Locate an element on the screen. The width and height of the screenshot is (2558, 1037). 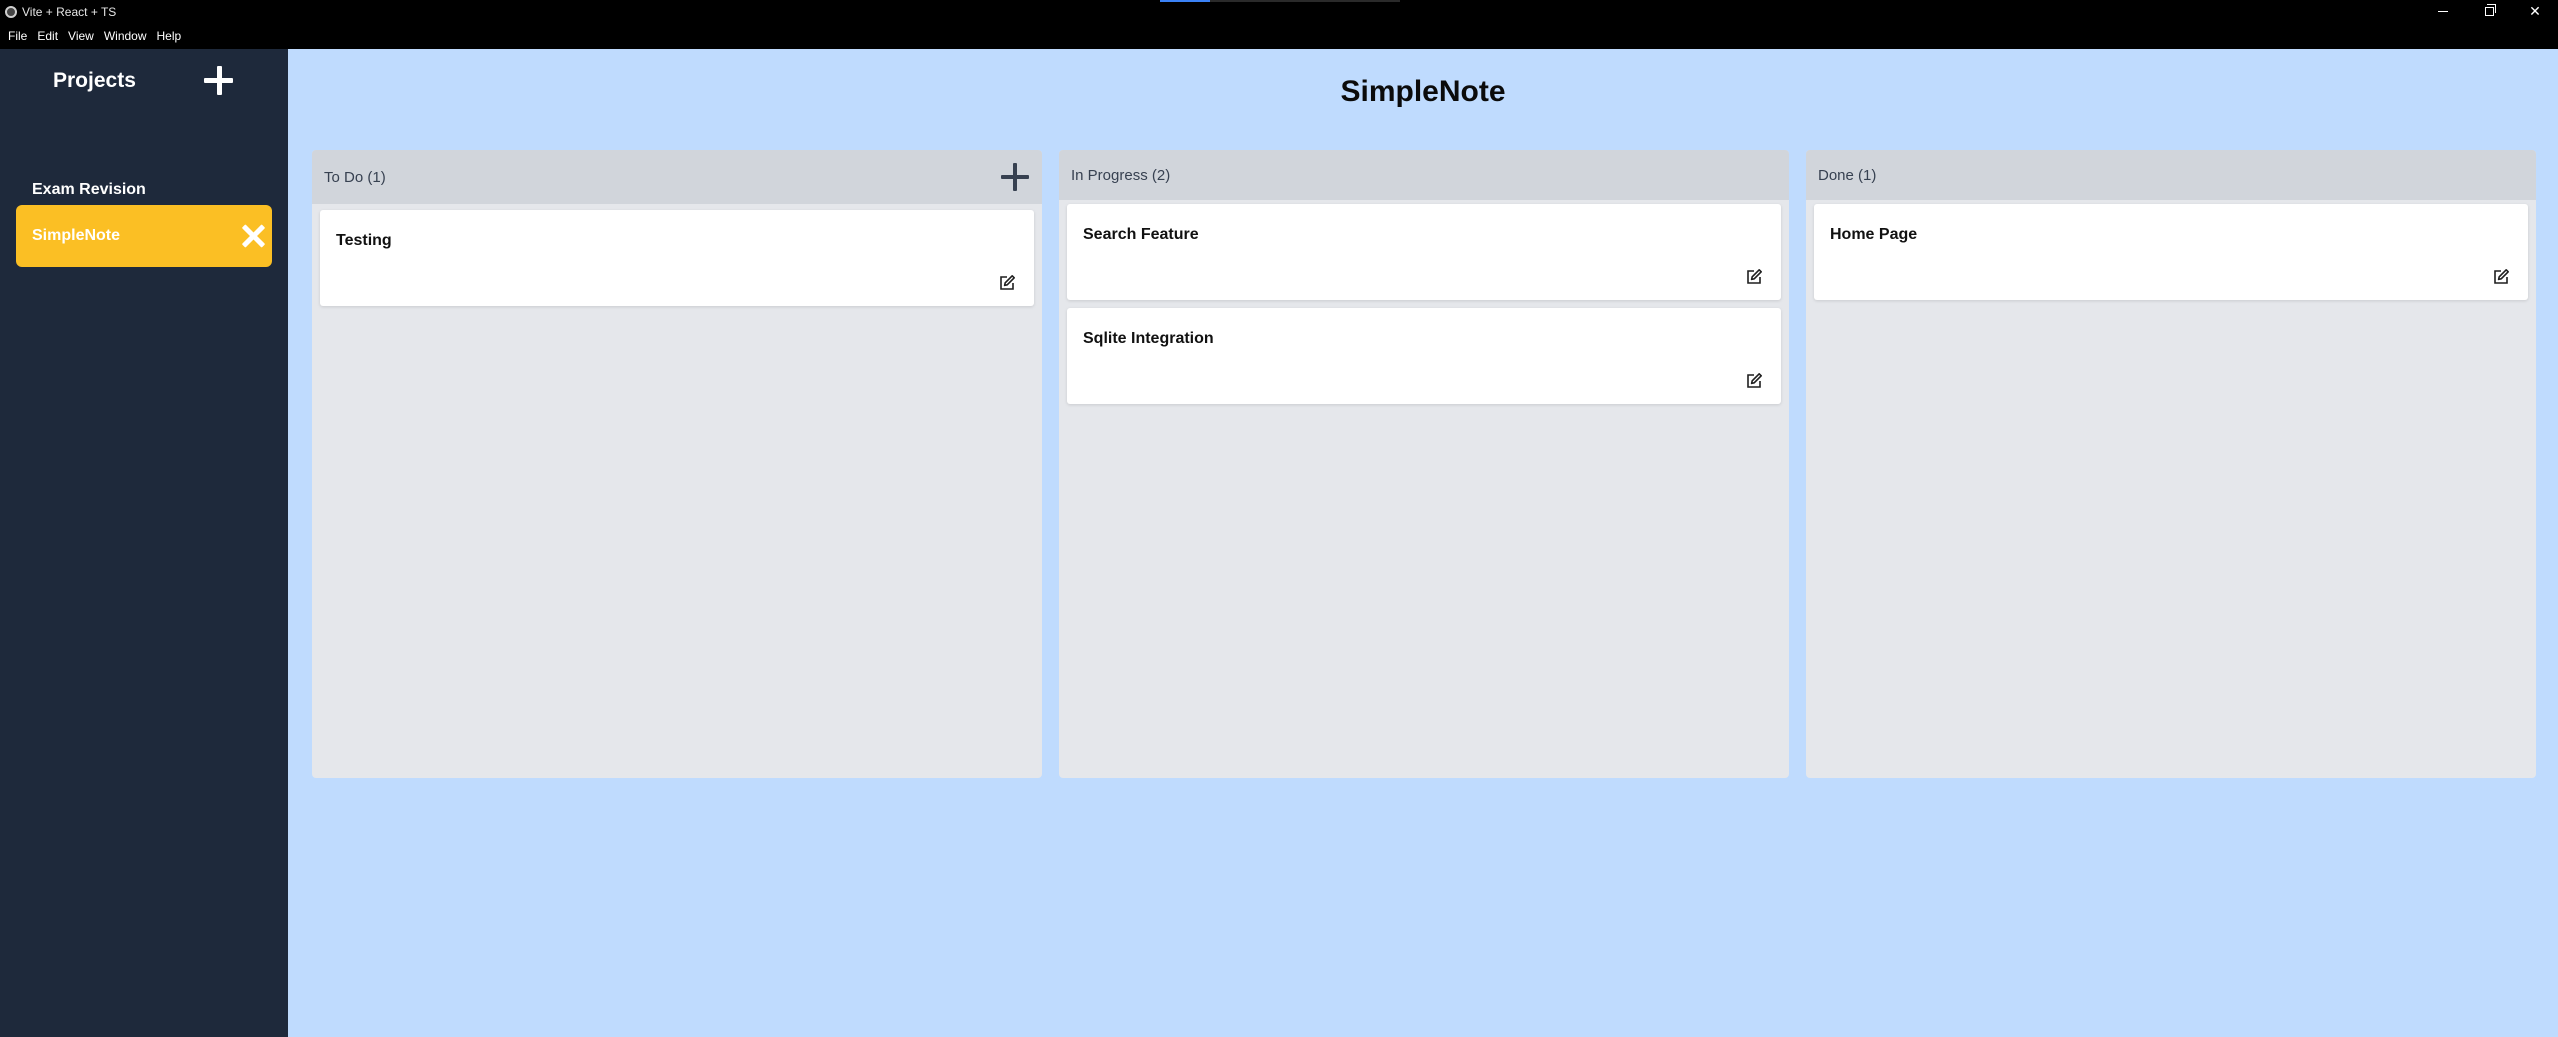
column-header: To Do (1) is located at coordinates (677, 177).